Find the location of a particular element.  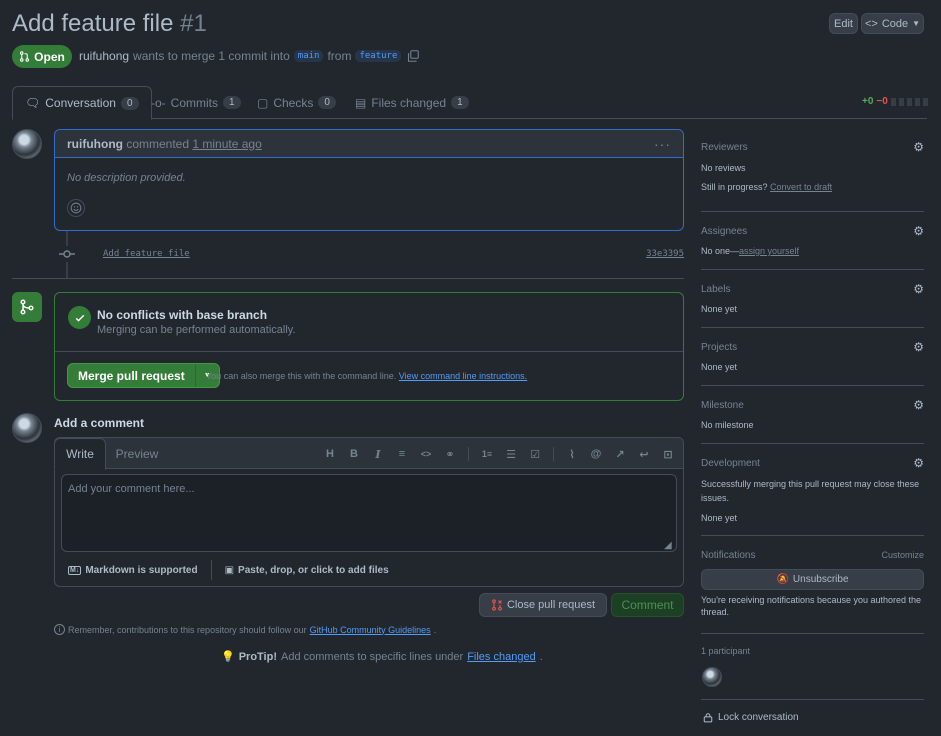

mention-icon: @ is located at coordinates (596, 454).